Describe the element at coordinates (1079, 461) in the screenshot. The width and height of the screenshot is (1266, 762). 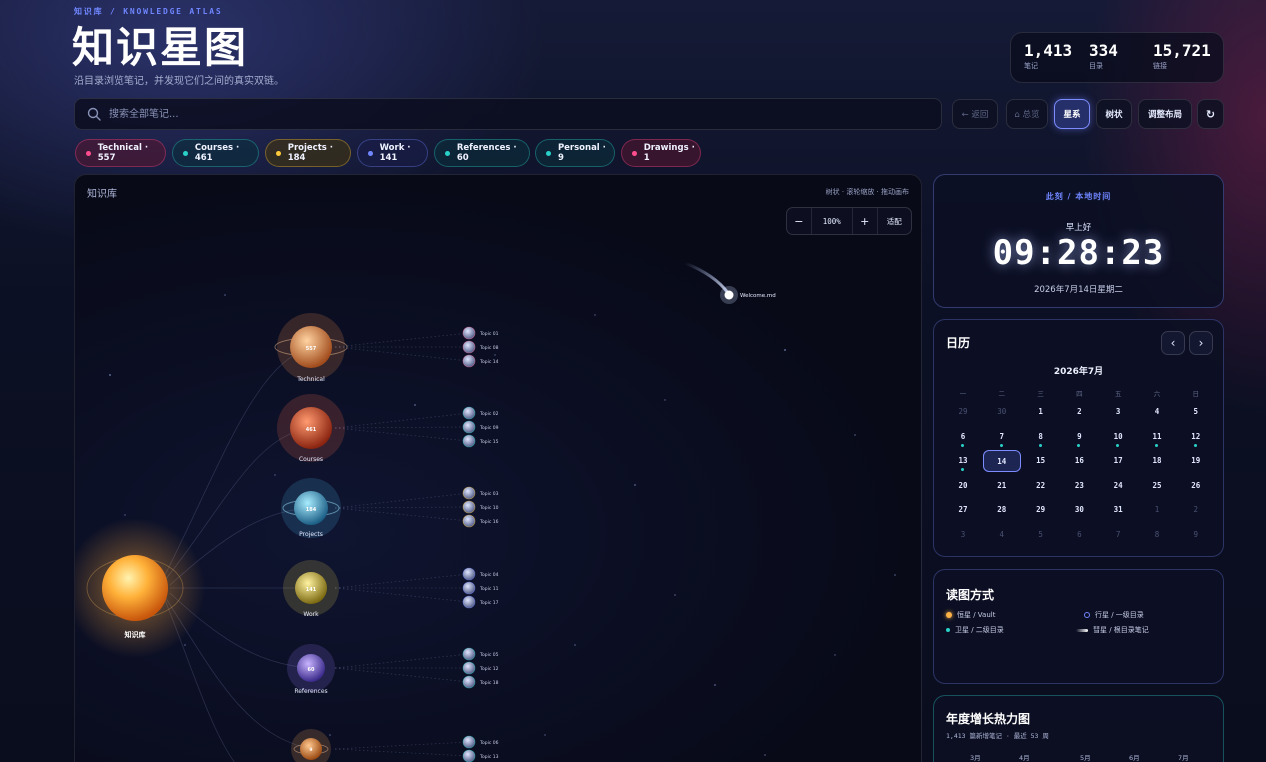
I see `calendar-day: 16` at that location.